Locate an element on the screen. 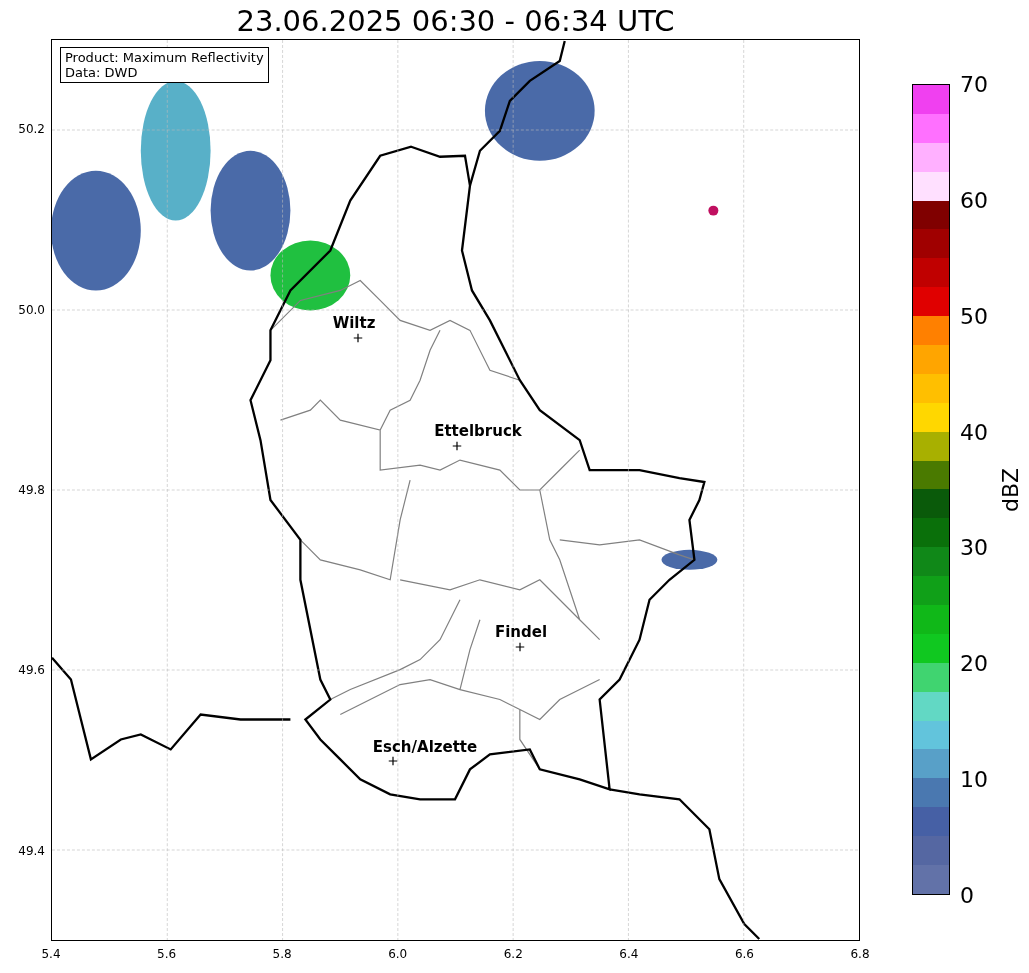  axis-tick-label: 50.2 is located at coordinates (31, 129).